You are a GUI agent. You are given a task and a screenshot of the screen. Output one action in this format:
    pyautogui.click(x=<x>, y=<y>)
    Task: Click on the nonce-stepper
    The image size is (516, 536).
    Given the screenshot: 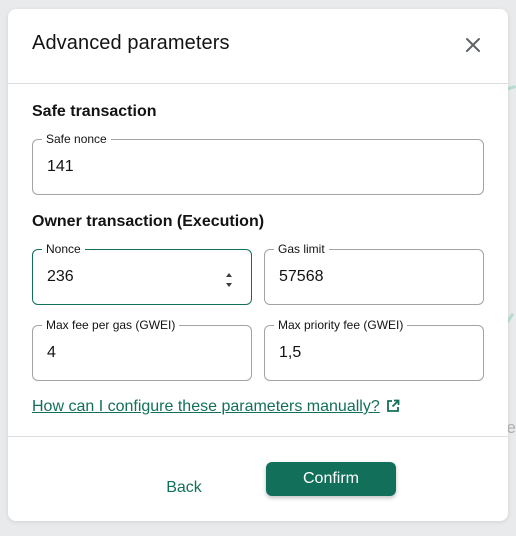 What is the action you would take?
    pyautogui.click(x=229, y=277)
    